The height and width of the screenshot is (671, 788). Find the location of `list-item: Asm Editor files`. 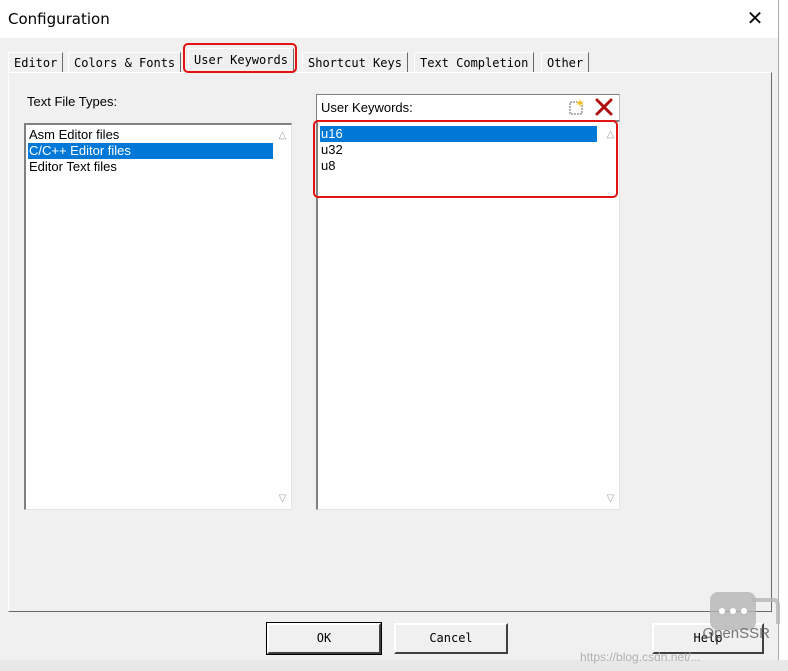

list-item: Asm Editor files is located at coordinates (150, 135).